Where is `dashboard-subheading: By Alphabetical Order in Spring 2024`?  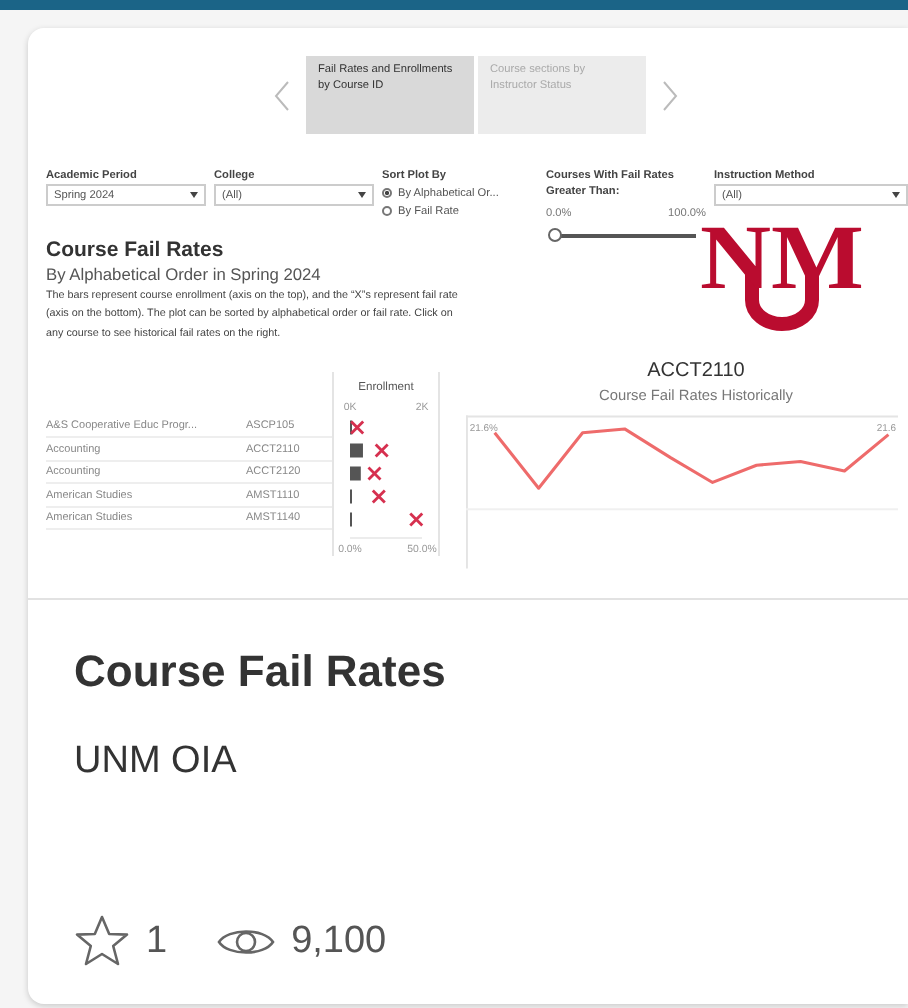
dashboard-subheading: By Alphabetical Order in Spring 2024 is located at coordinates (184, 275).